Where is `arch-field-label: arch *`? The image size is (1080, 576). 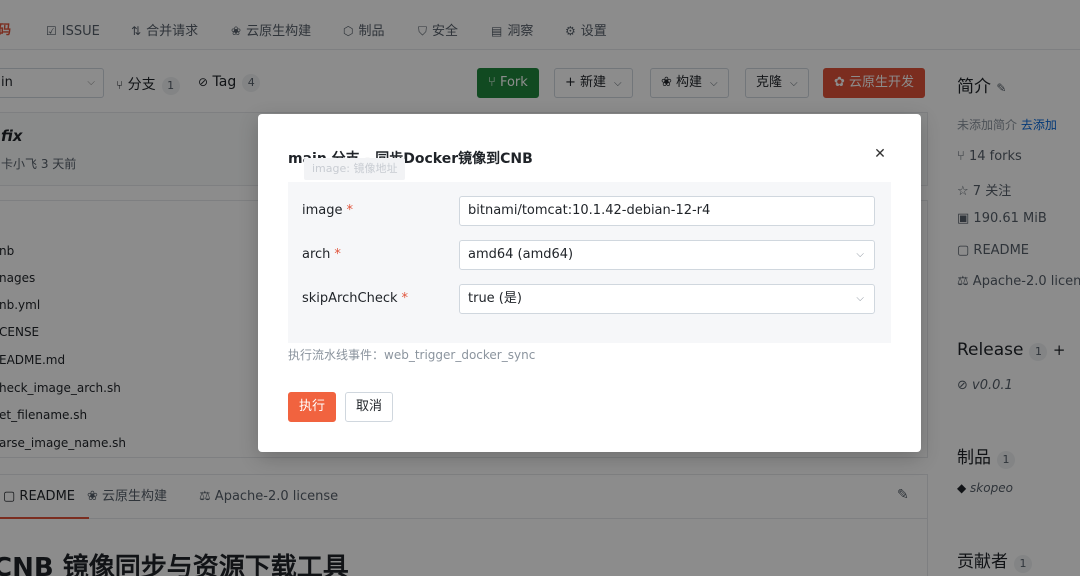 arch-field-label: arch * is located at coordinates (321, 254).